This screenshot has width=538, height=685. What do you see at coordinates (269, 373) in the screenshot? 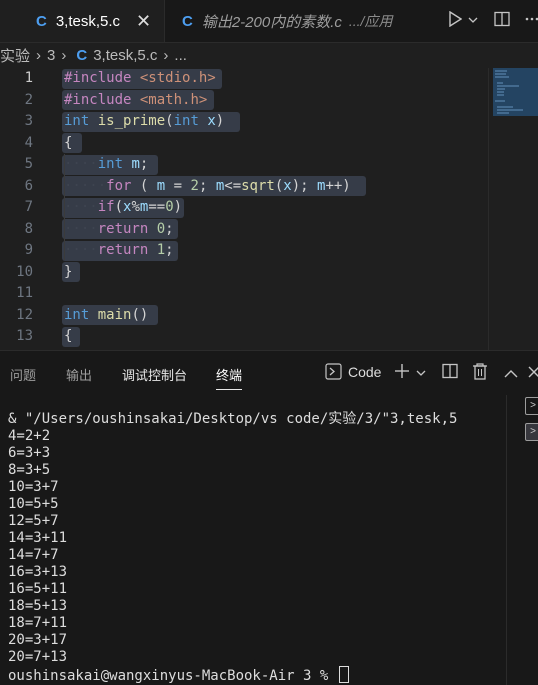
I see `panel-tabs: 问题 输出 调试控制台 终端 Code` at bounding box center [269, 373].